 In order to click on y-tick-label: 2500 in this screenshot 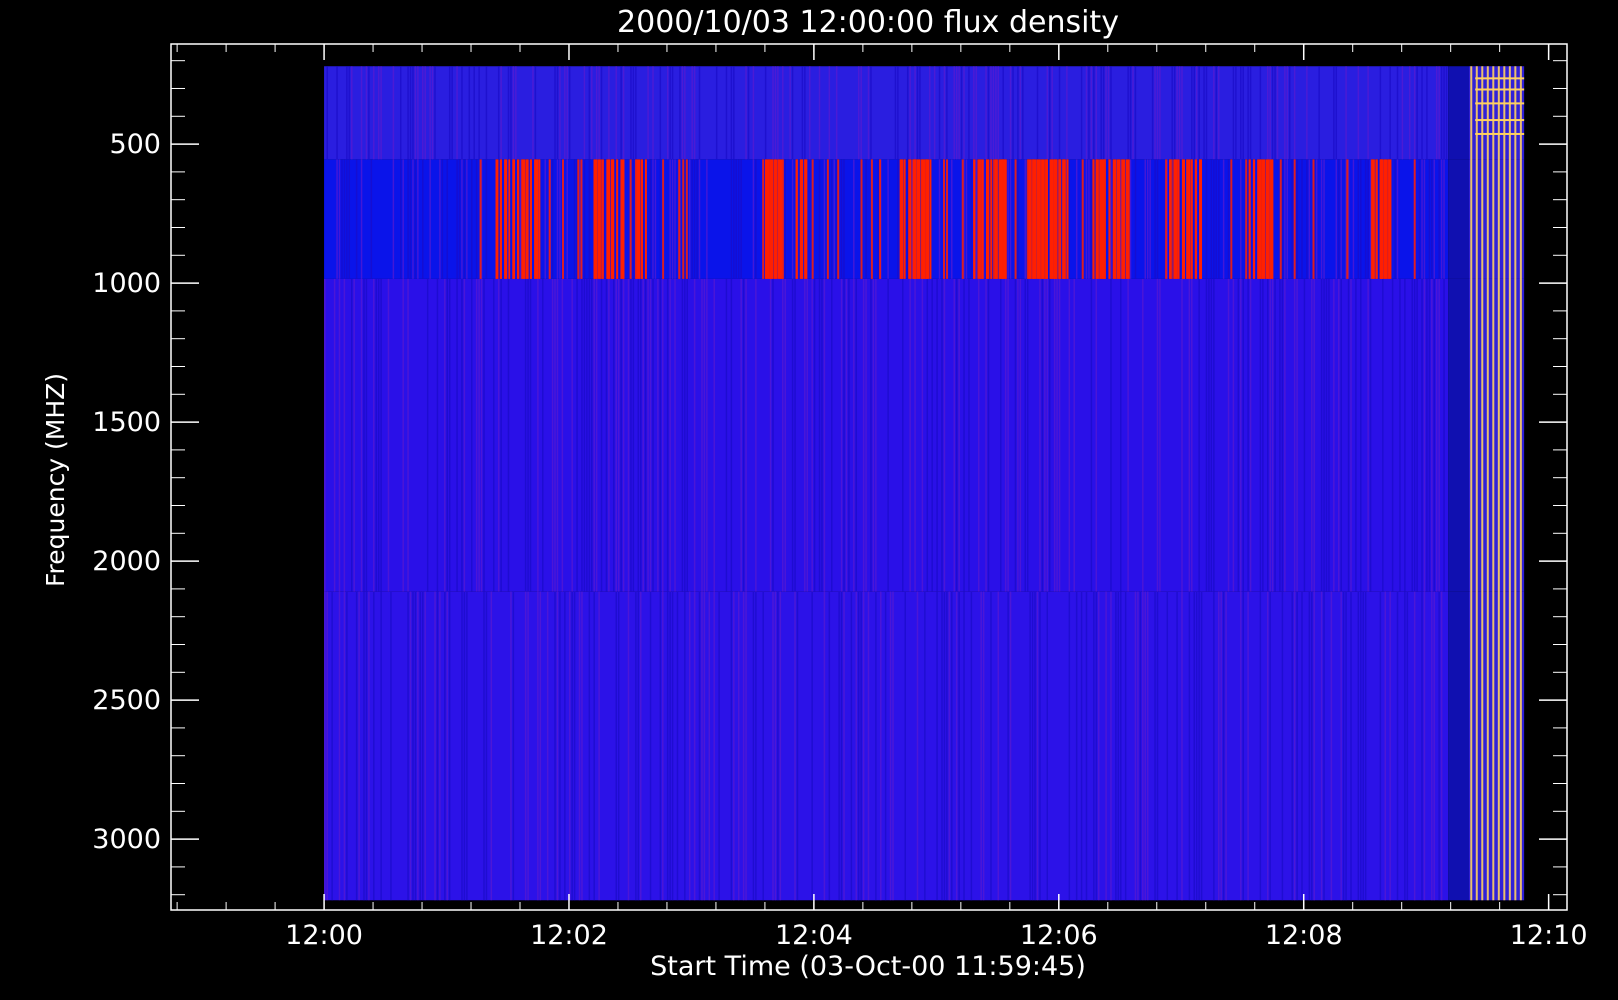, I will do `click(126, 700)`.